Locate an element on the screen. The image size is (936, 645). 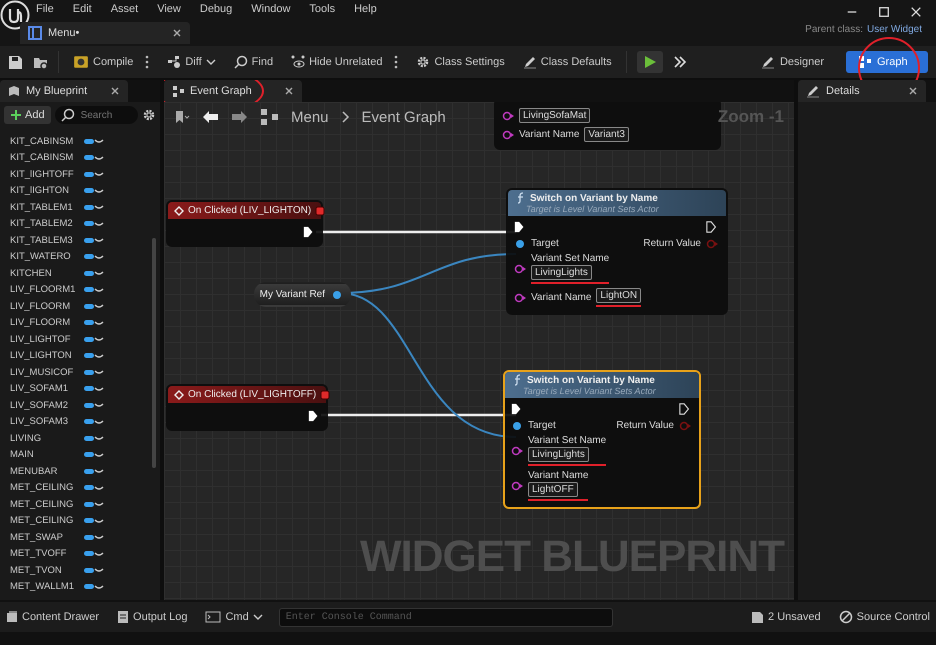
toolbar-button: Diff is located at coordinates (191, 62).